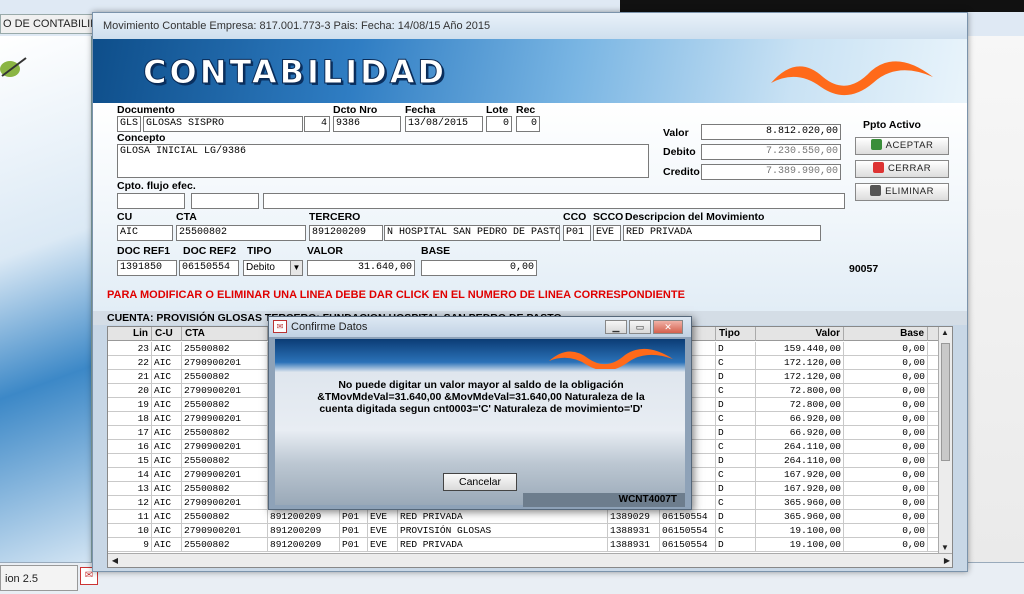 The width and height of the screenshot is (1024, 594). I want to click on minimize-icon: ▁, so click(616, 327).